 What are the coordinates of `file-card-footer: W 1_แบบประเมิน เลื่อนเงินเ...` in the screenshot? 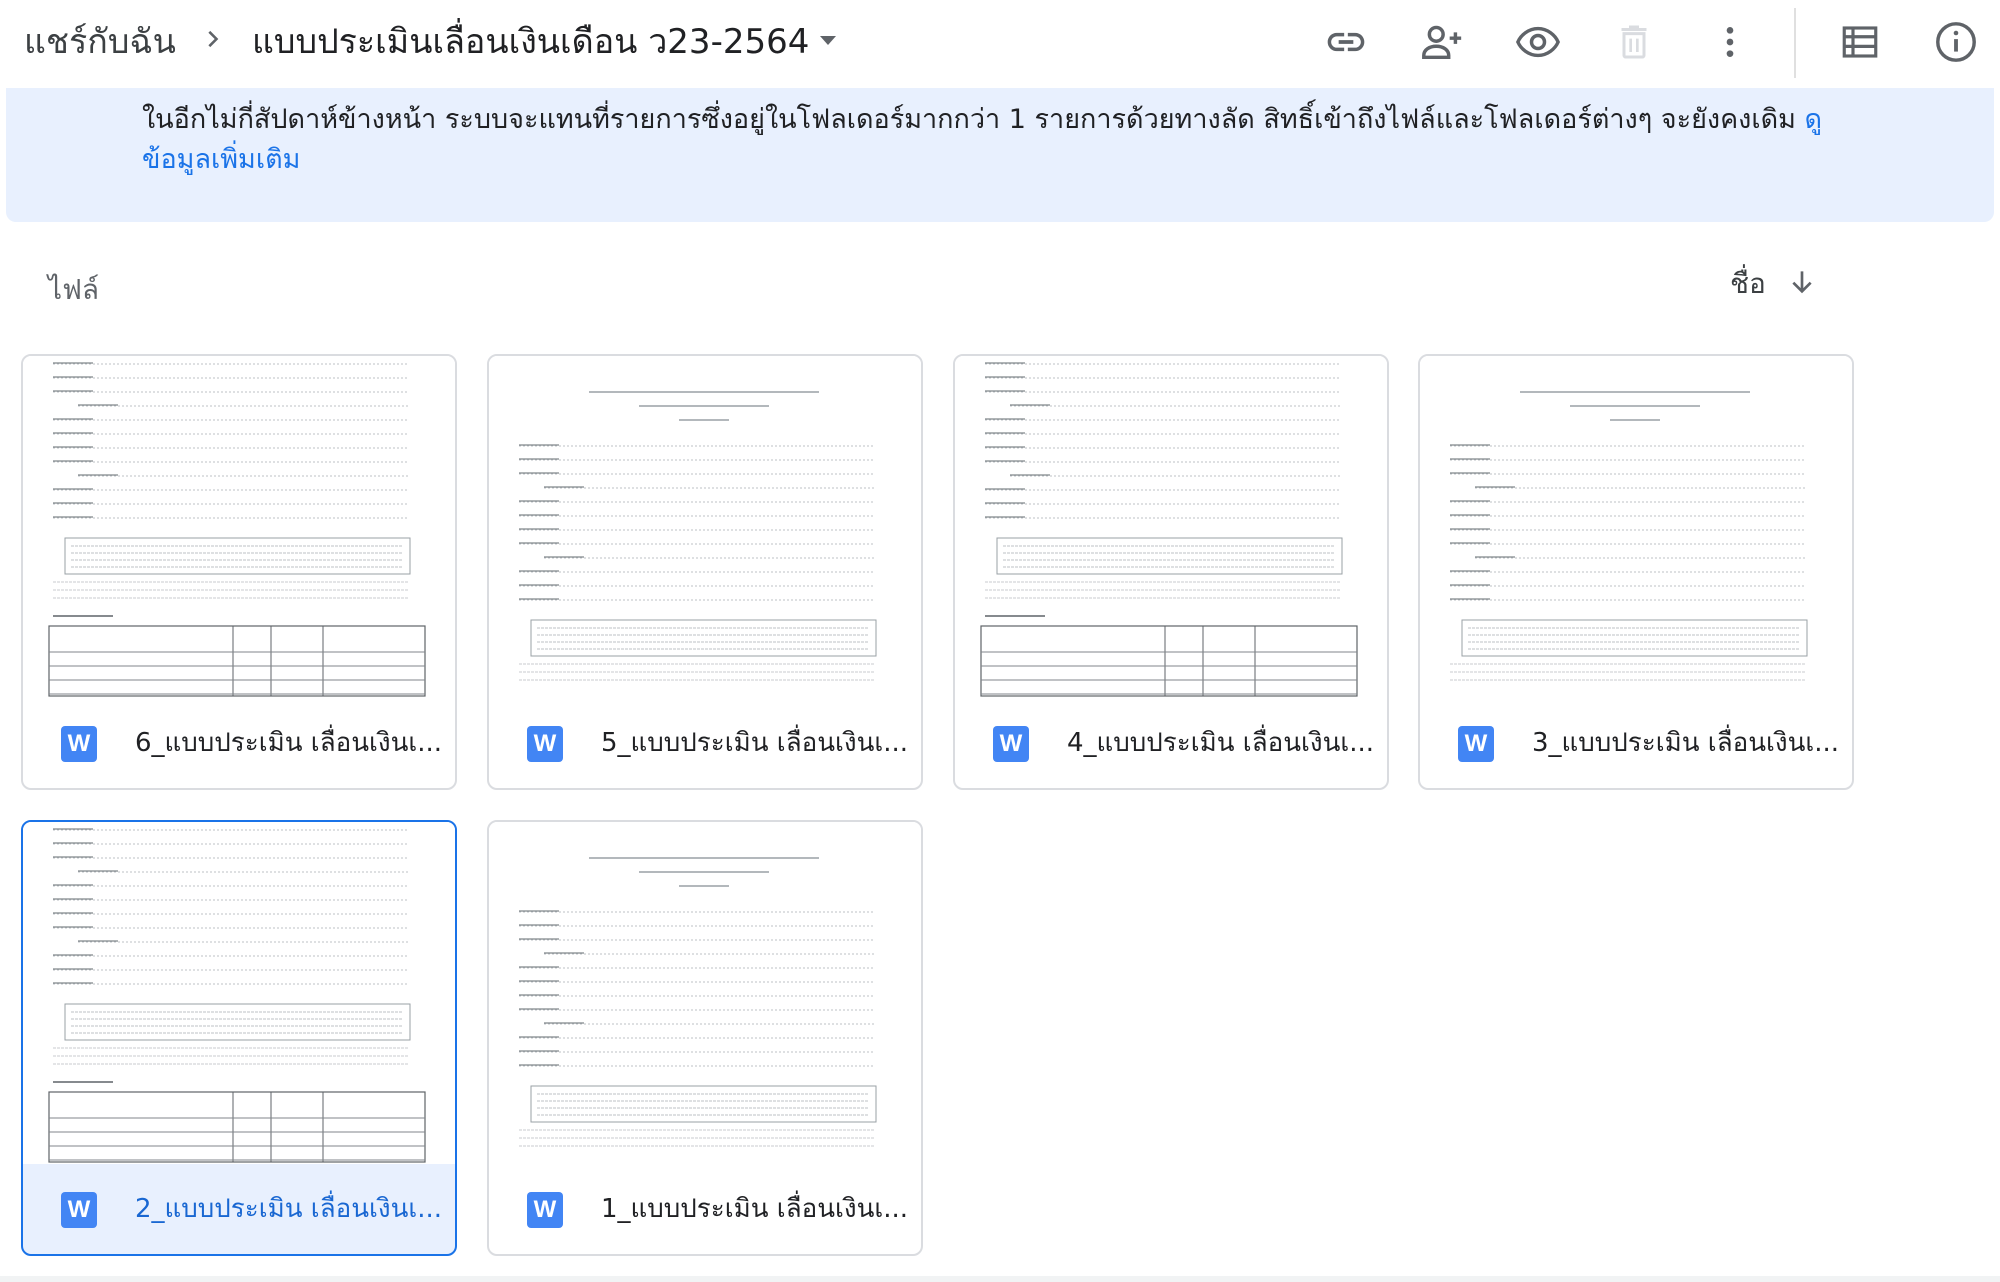 It's located at (705, 1209).